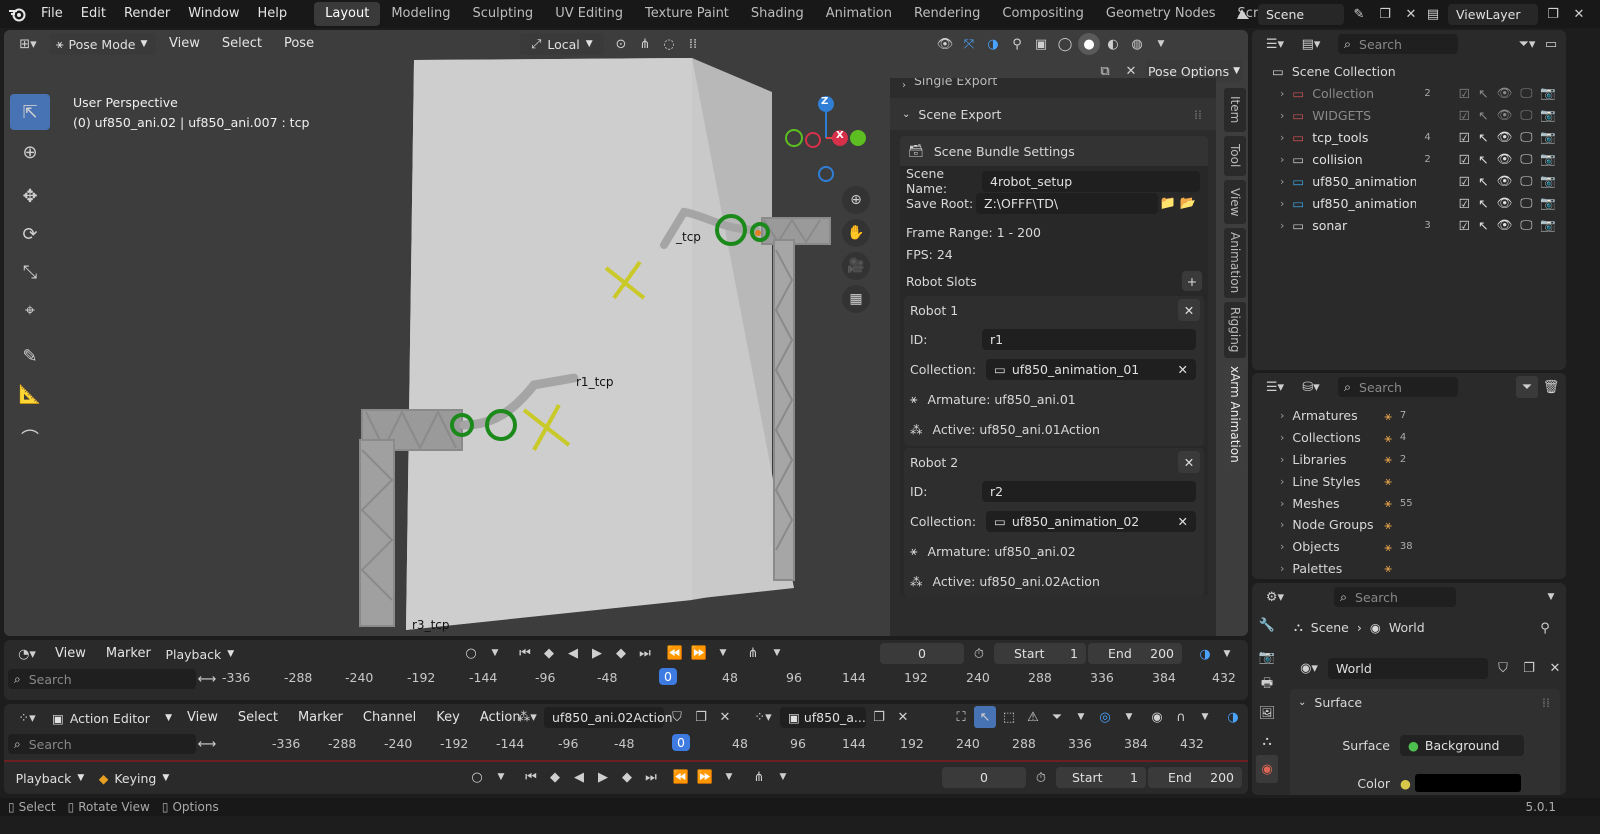  Describe the element at coordinates (947, 14) in the screenshot. I see `tab-rendering: Rendering` at that location.